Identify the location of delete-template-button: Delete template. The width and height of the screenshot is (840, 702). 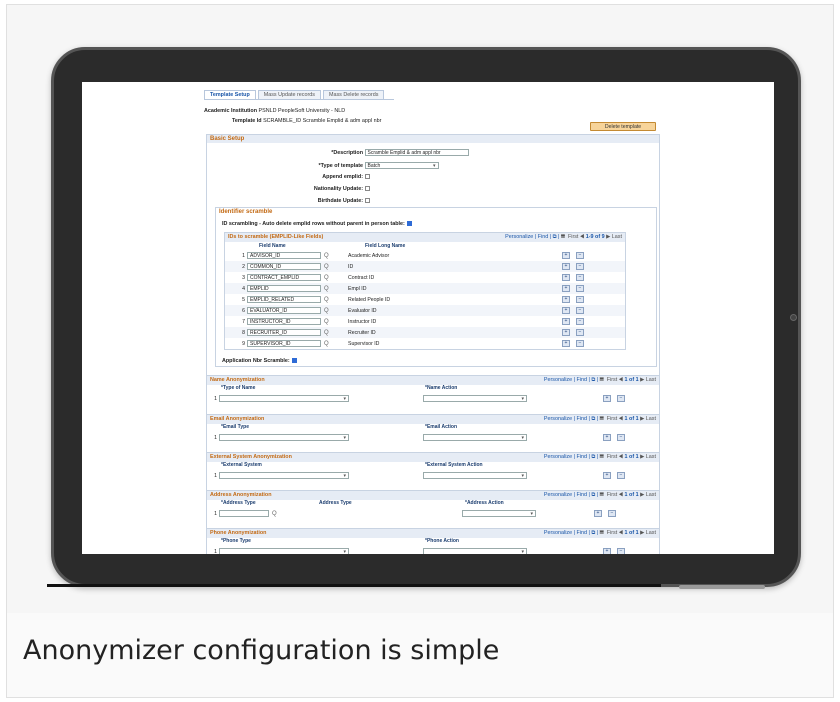
(623, 126).